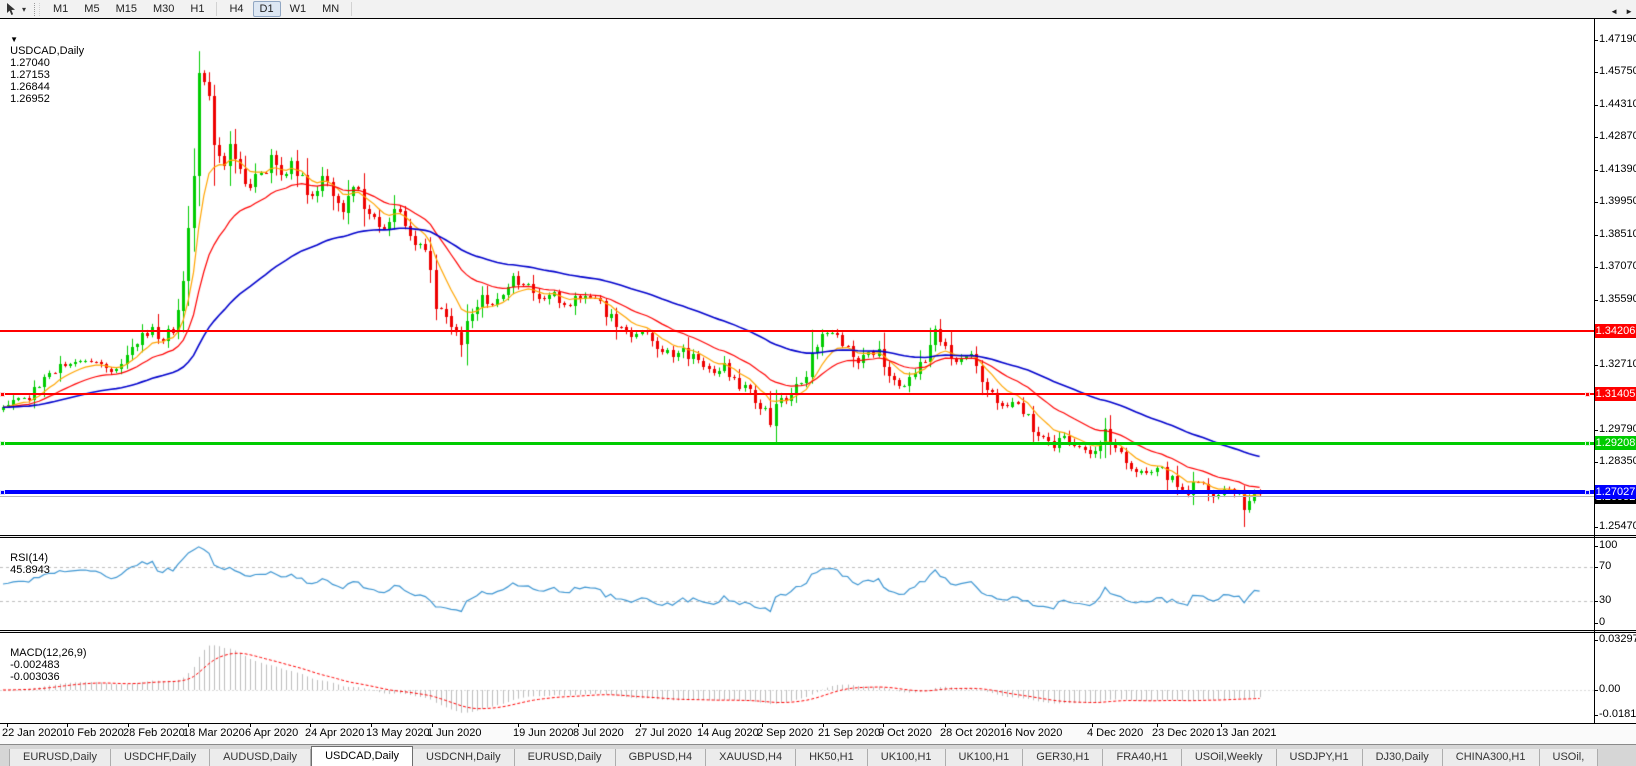  I want to click on chart-symbol: USDCAD,Daily, so click(47, 51).